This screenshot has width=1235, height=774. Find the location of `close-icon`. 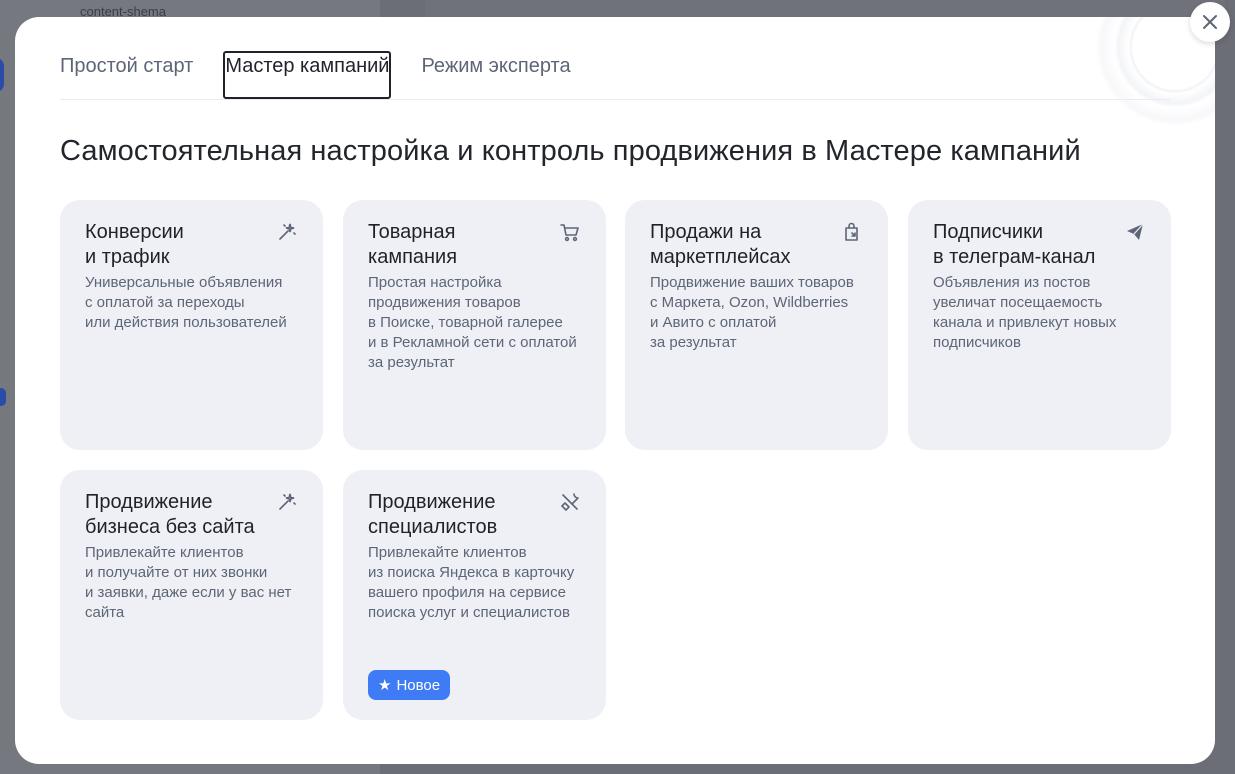

close-icon is located at coordinates (1210, 22).